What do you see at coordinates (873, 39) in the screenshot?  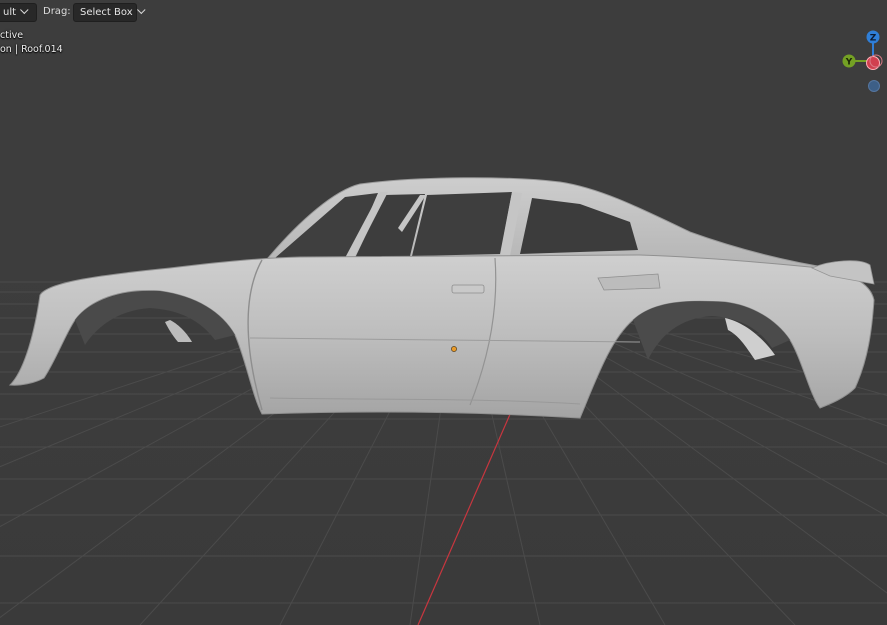 I see `z-axis-label: Z` at bounding box center [873, 39].